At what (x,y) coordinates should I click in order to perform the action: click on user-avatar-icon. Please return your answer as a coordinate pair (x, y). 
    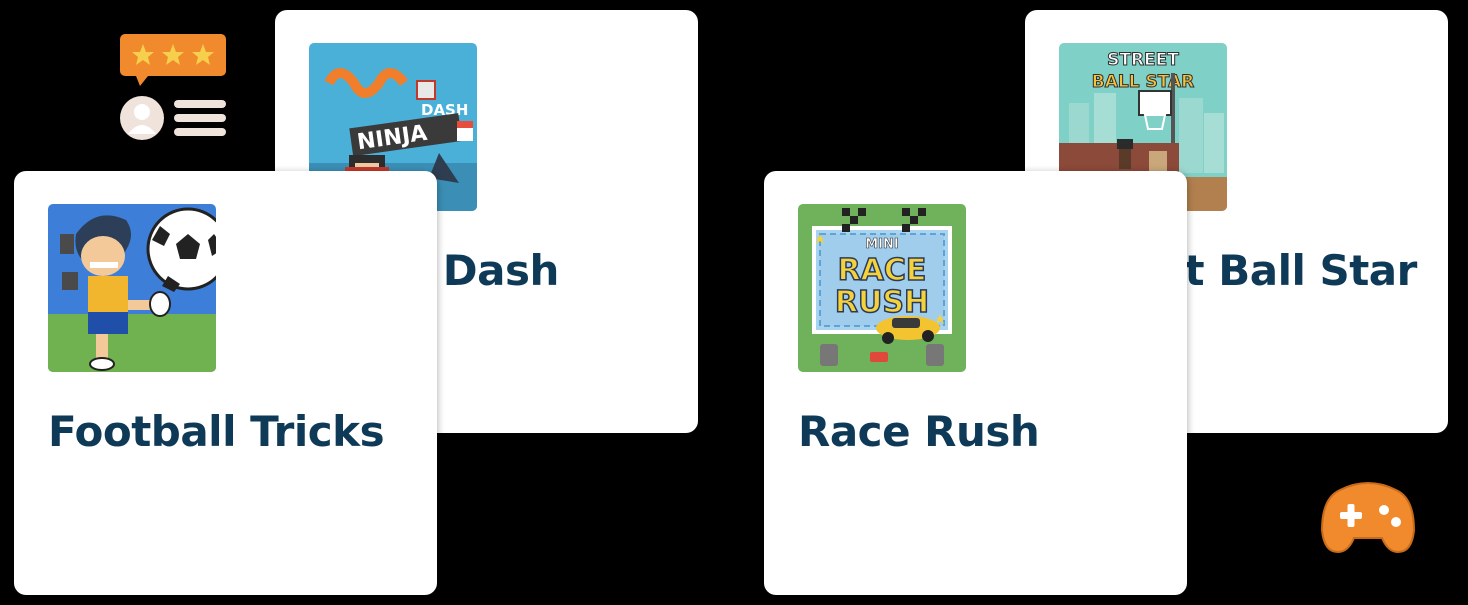
    Looking at the image, I should click on (142, 118).